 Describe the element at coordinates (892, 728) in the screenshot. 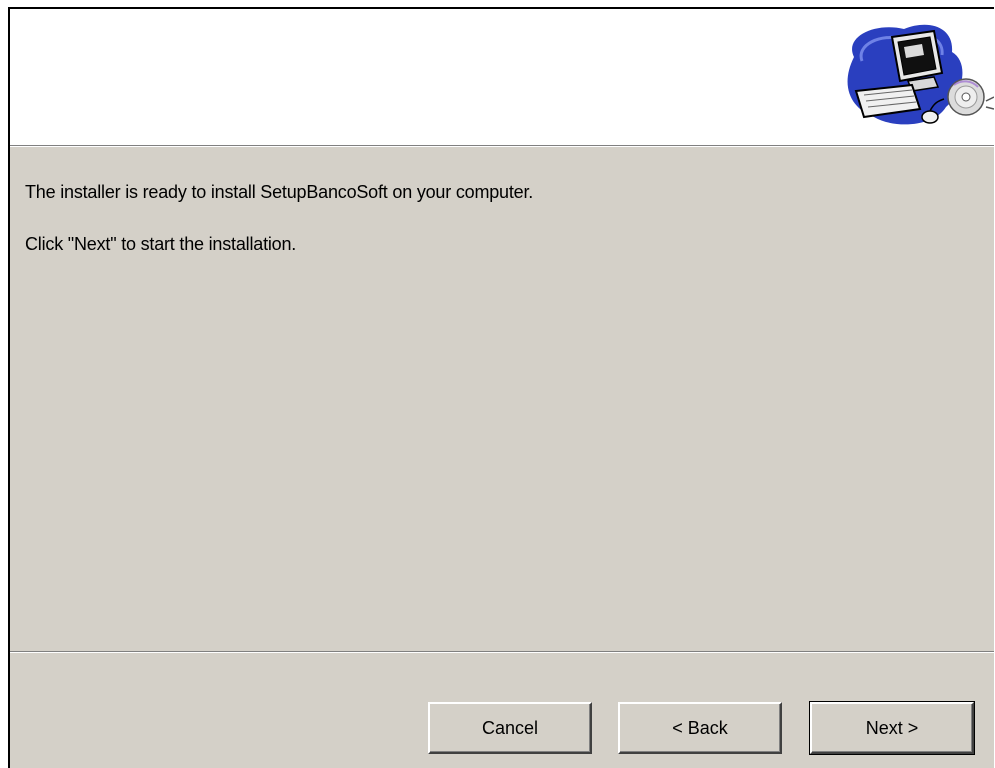

I see `next-button: Next >` at that location.